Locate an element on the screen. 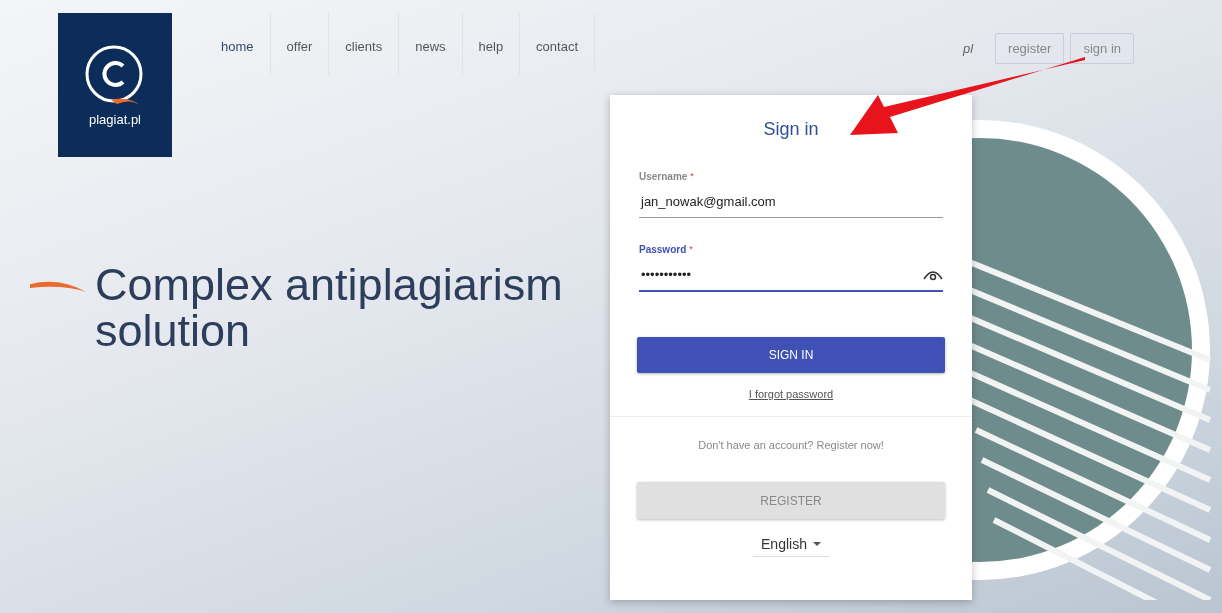  language-select: English is located at coordinates (791, 544).